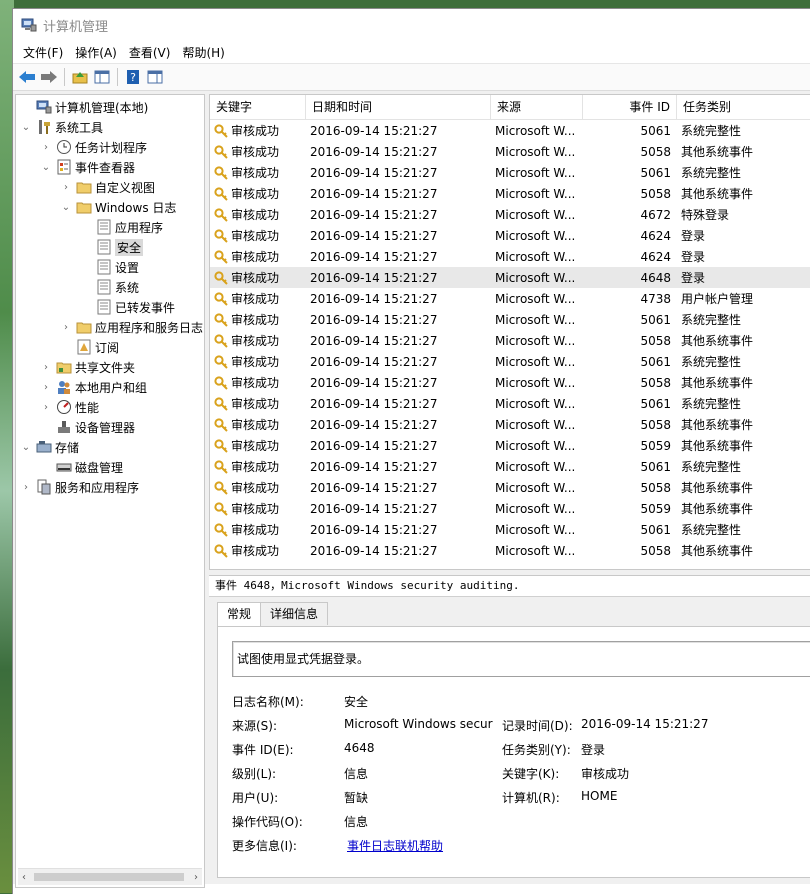 The image size is (810, 894). Describe the element at coordinates (221, 424) in the screenshot. I see `key-icon` at that location.